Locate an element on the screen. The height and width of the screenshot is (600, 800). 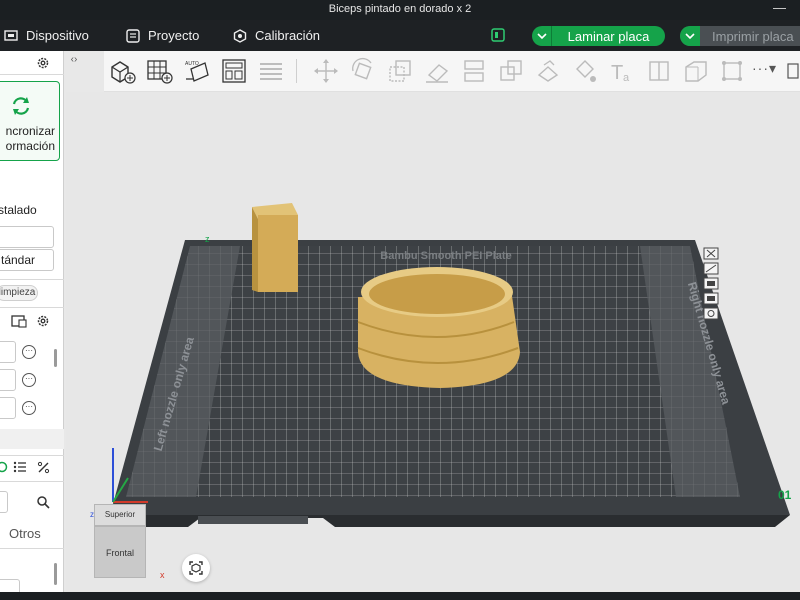
title-bar: Biceps pintado en dorado x 2 — is located at coordinates (400, 10).